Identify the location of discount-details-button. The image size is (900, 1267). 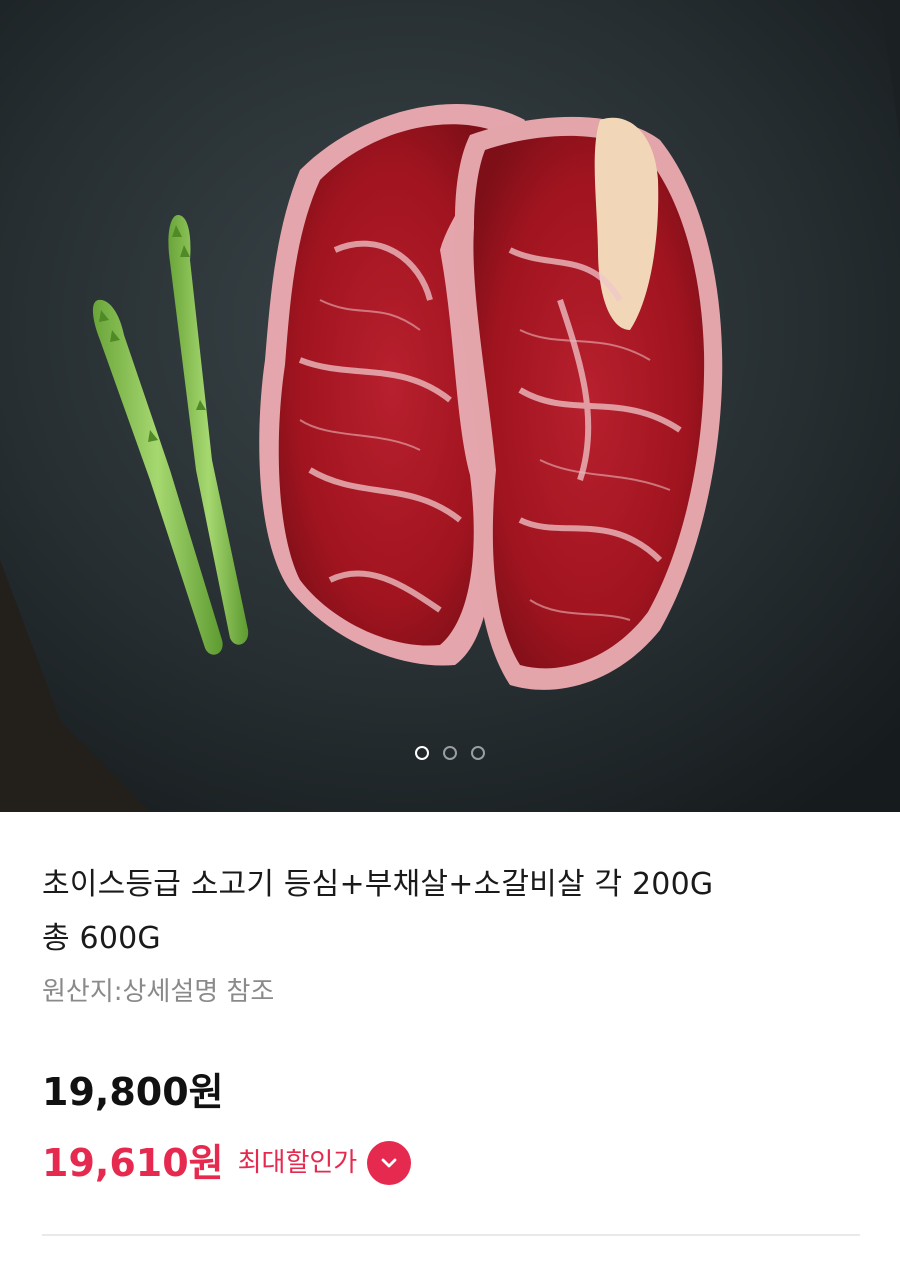
(389, 1163).